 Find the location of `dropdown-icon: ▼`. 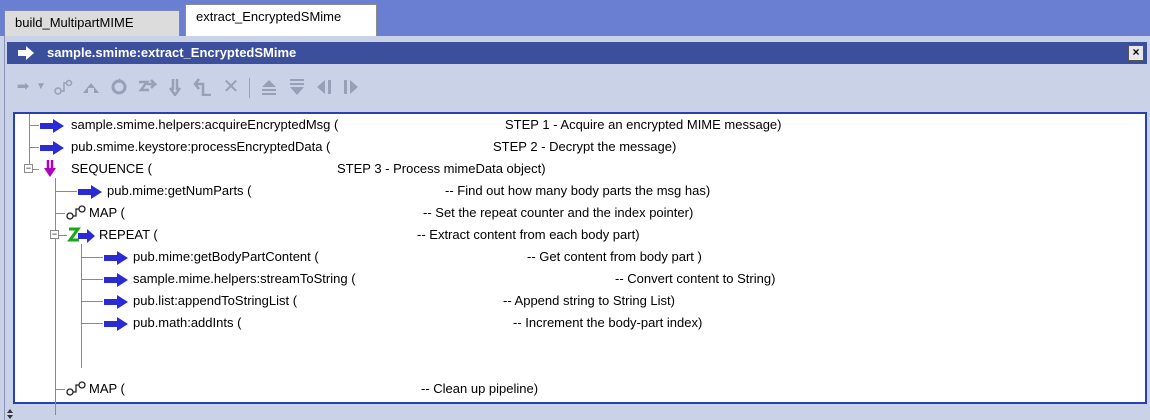

dropdown-icon: ▼ is located at coordinates (41, 87).